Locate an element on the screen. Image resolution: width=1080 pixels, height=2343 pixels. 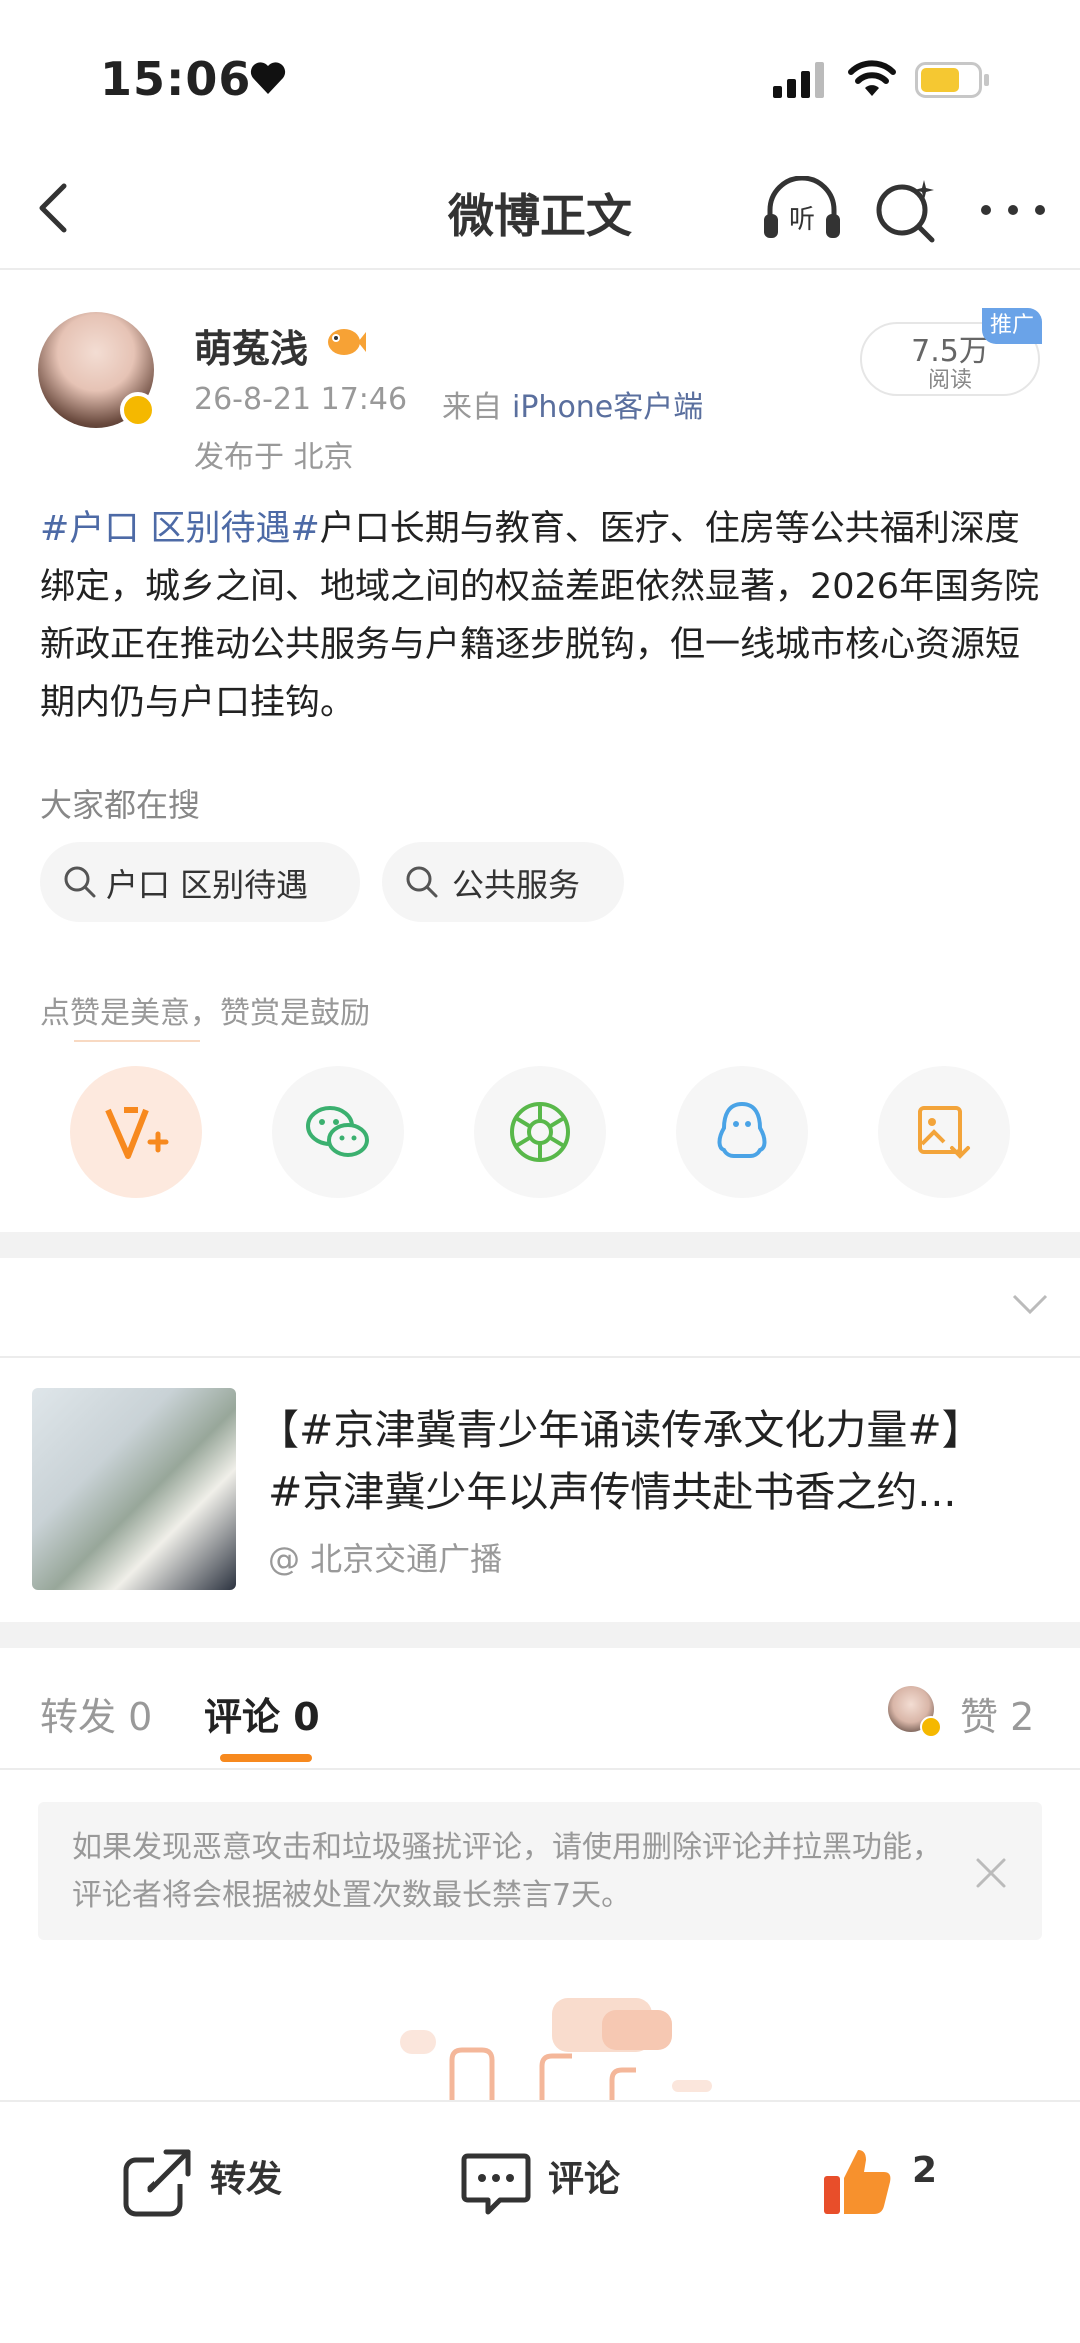
qq-icon is located at coordinates (742, 1129).